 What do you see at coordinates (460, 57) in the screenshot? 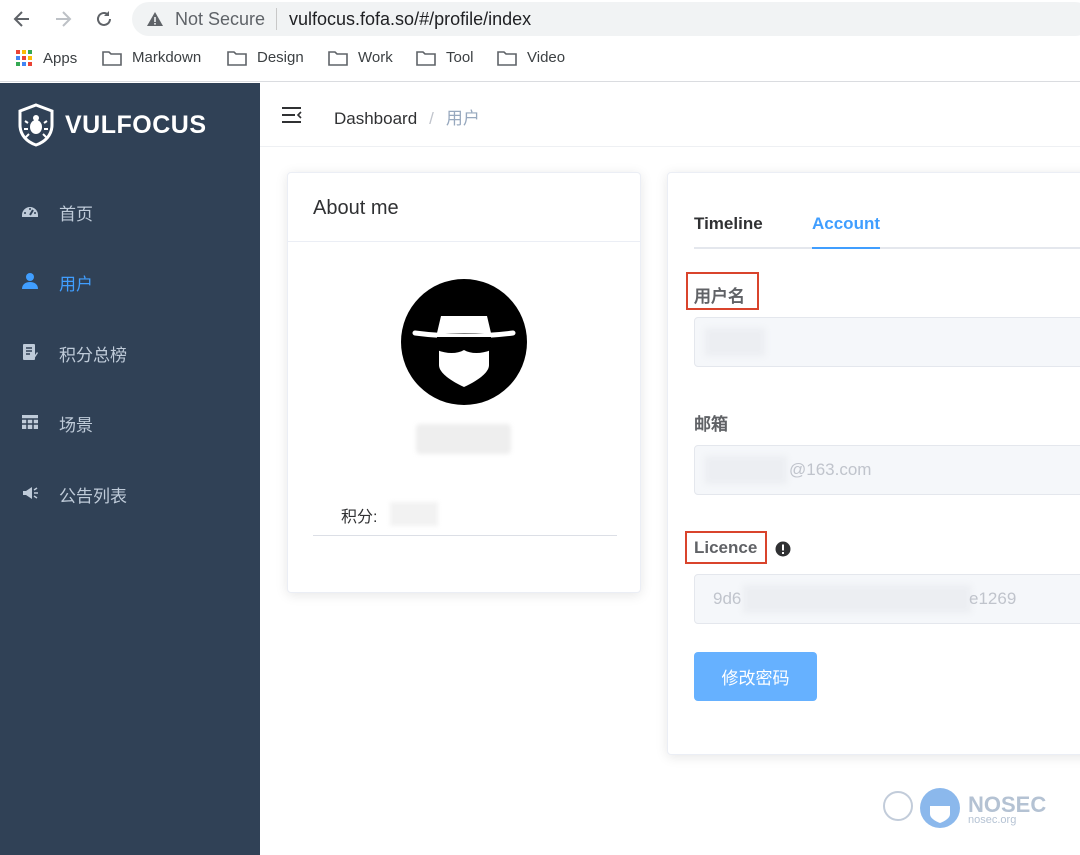
I see `bookmark-label: Tool` at bounding box center [460, 57].